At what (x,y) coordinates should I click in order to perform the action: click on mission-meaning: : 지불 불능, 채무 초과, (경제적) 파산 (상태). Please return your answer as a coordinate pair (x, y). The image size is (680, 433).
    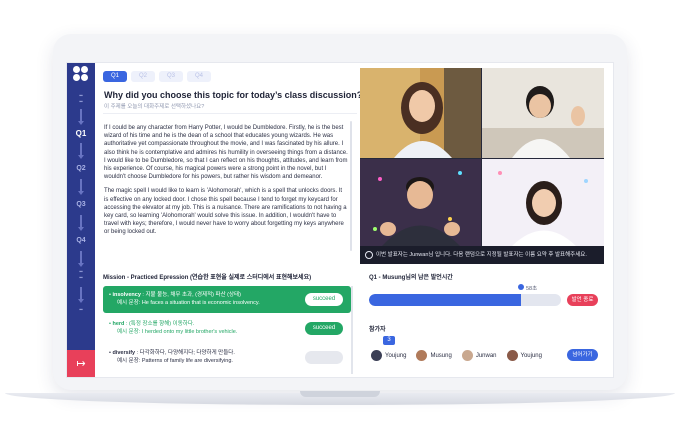
    Looking at the image, I should click on (190, 295).